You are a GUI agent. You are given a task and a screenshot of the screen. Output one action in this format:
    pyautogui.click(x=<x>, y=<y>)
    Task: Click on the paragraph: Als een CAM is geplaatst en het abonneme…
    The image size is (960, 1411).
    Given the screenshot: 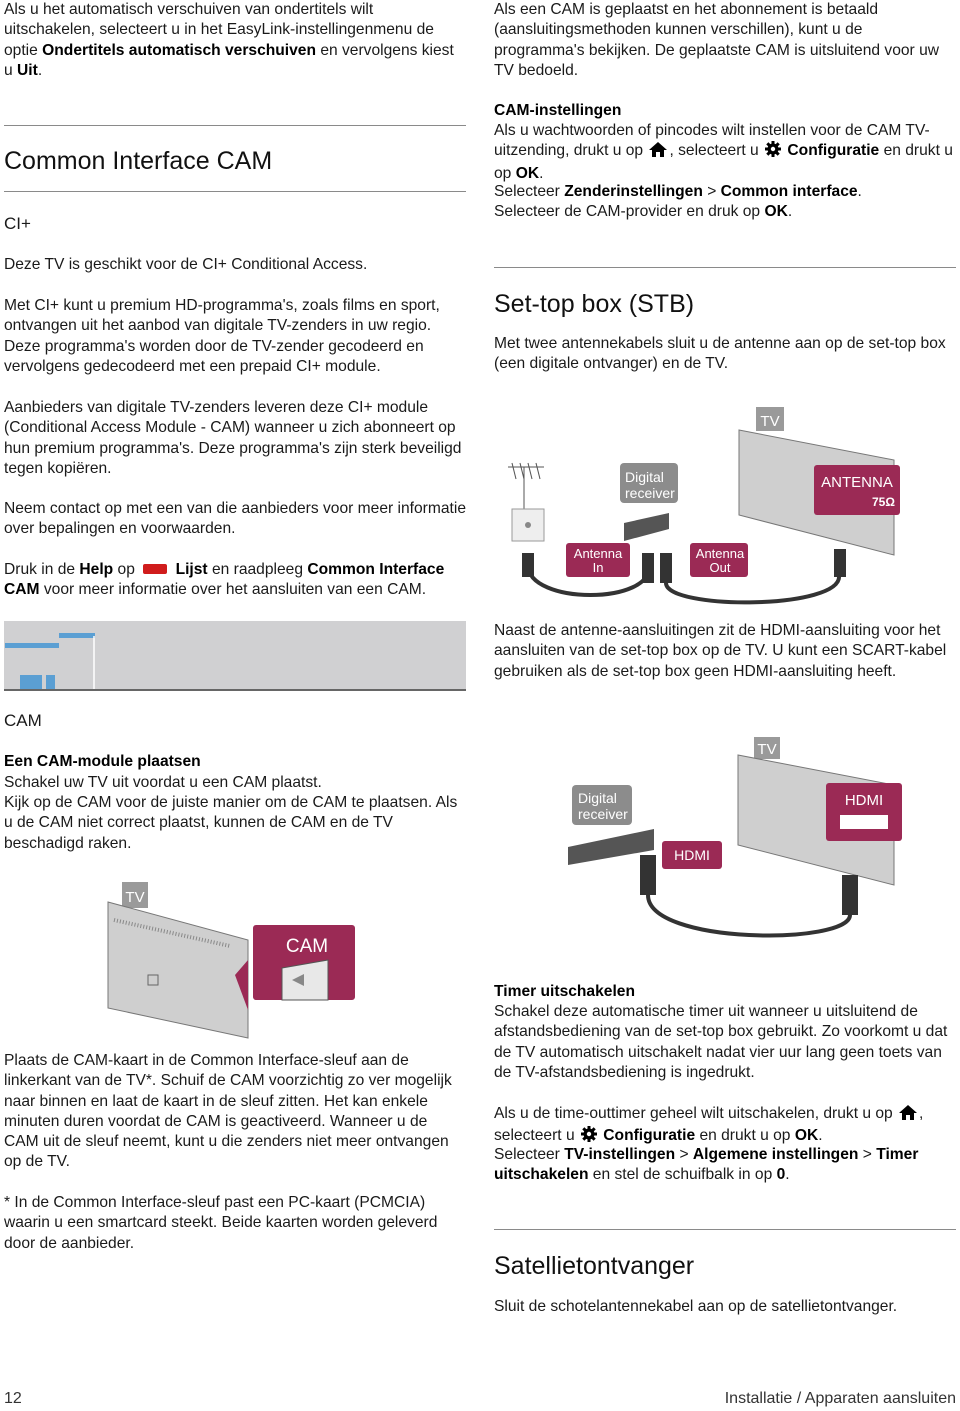 What is the action you would take?
    pyautogui.click(x=717, y=40)
    